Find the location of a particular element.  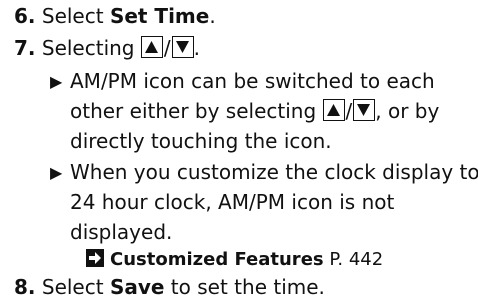

note-1-line-1: ▶ AM/PM icon can be switched to each is located at coordinates (242, 82).